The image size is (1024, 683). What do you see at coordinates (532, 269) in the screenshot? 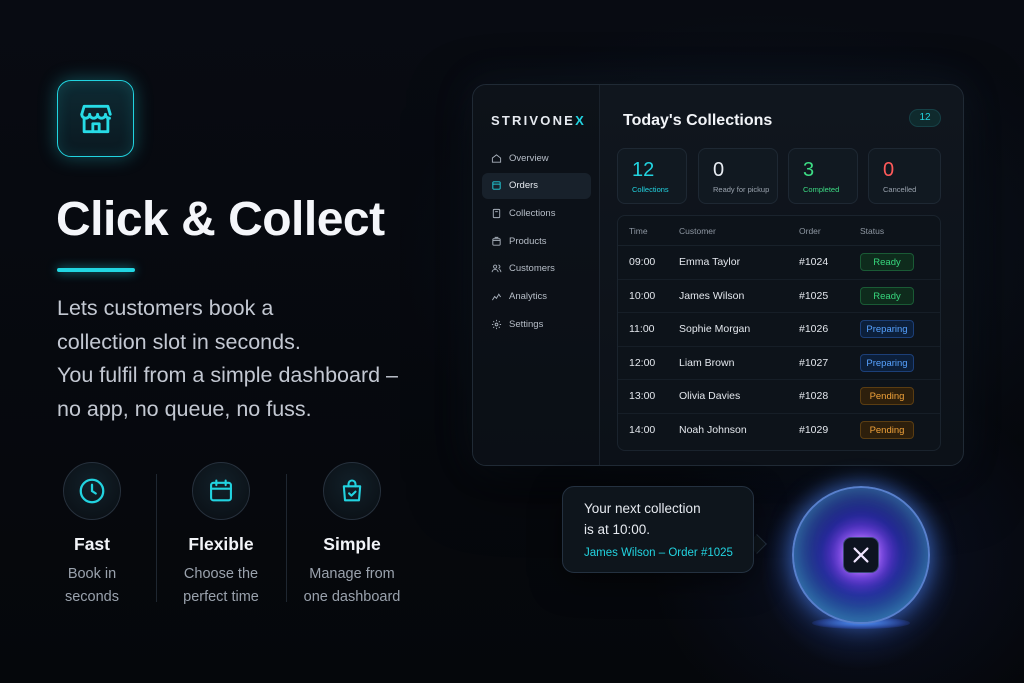
I see `sidebar-item-label: Customers` at bounding box center [532, 269].